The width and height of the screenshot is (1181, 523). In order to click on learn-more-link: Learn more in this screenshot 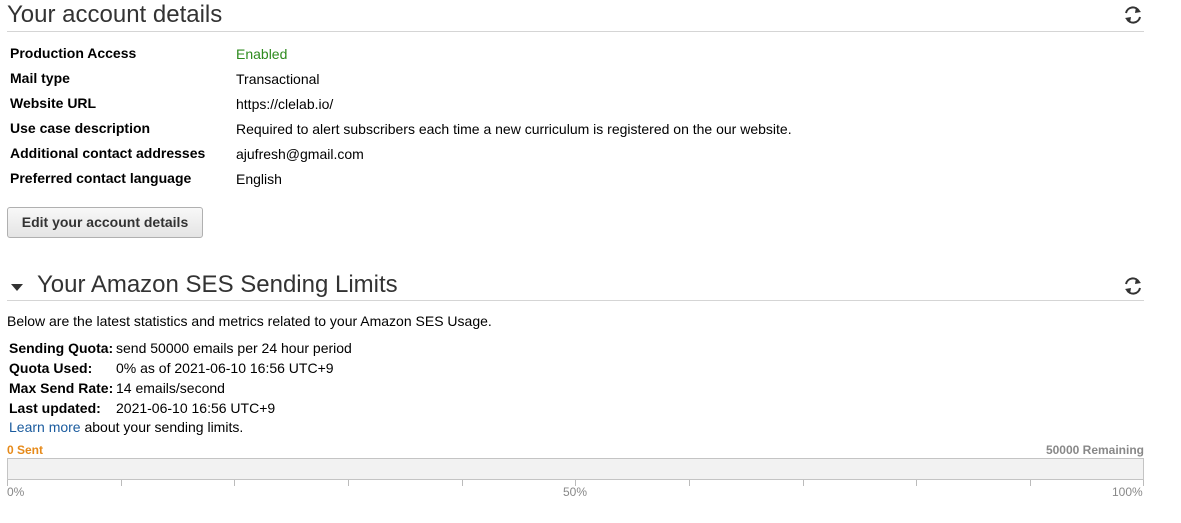, I will do `click(45, 427)`.